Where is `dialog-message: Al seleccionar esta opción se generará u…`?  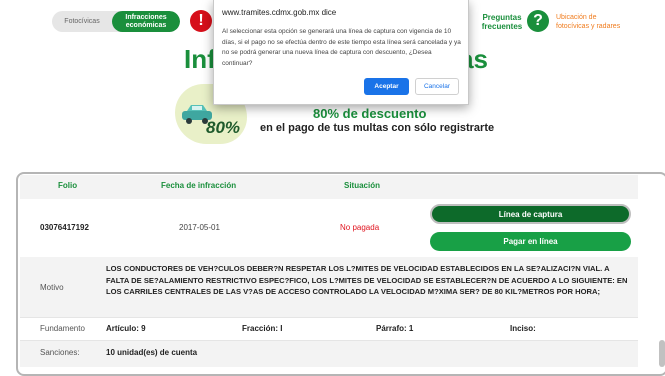 dialog-message: Al seleccionar esta opción se generará u… is located at coordinates (341, 47).